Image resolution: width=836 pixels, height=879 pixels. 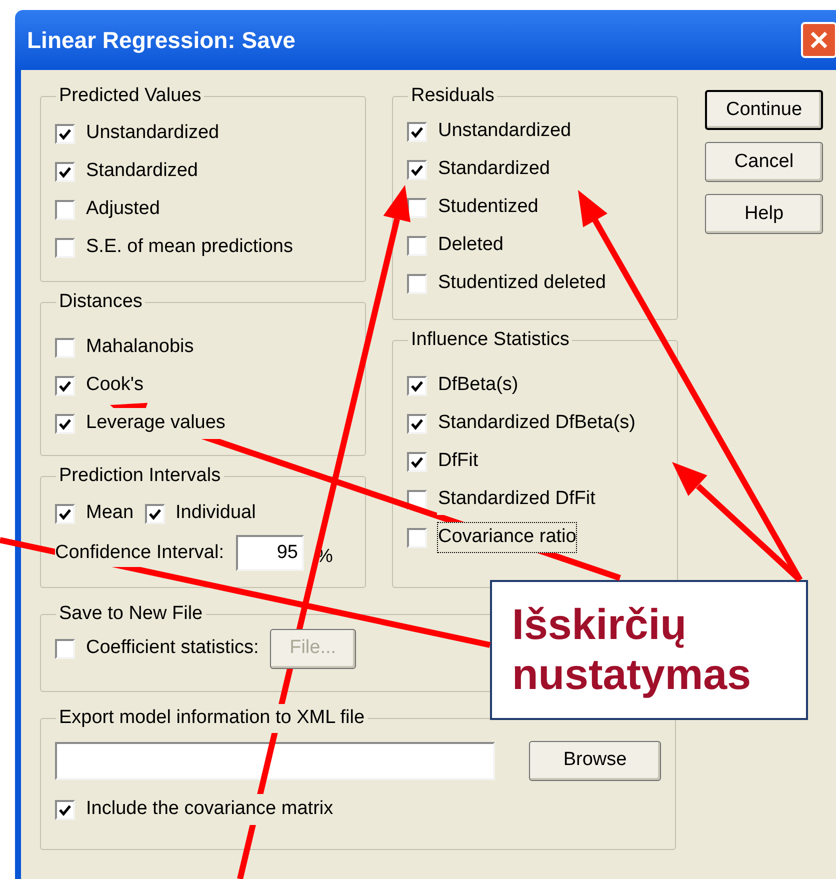 I want to click on confidence-field: 95, so click(x=270, y=552).